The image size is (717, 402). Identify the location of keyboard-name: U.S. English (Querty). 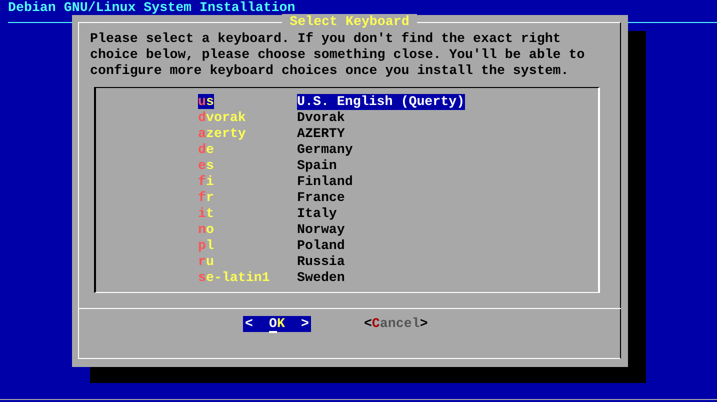
(381, 102).